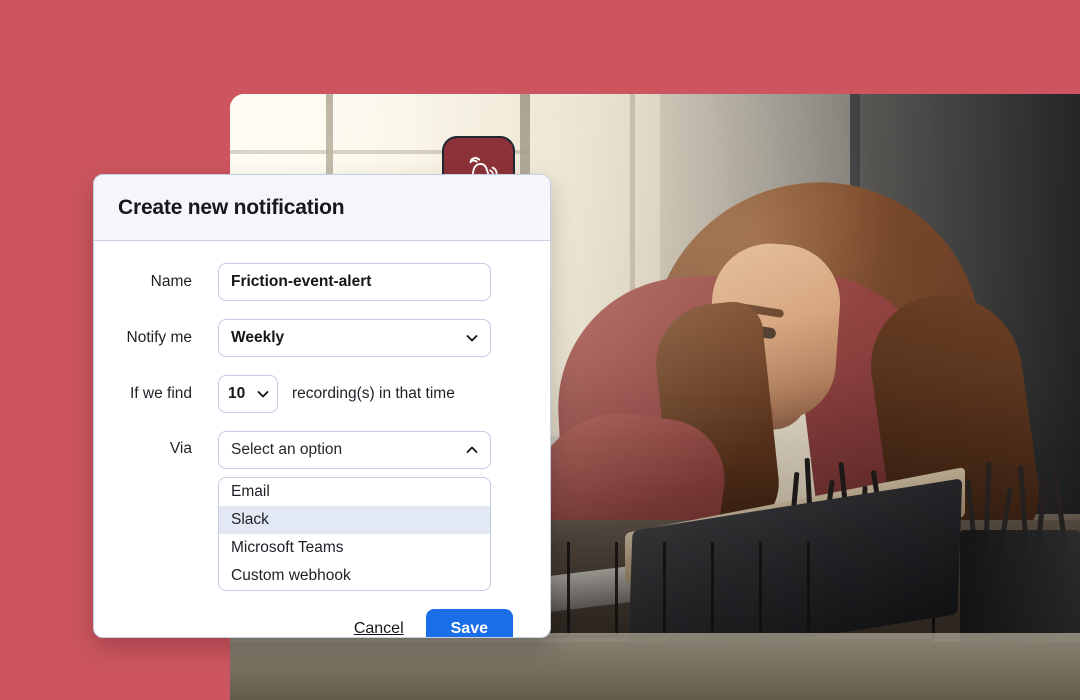 Image resolution: width=1080 pixels, height=700 pixels. Describe the element at coordinates (379, 628) in the screenshot. I see `cancel-button: Cancel` at that location.